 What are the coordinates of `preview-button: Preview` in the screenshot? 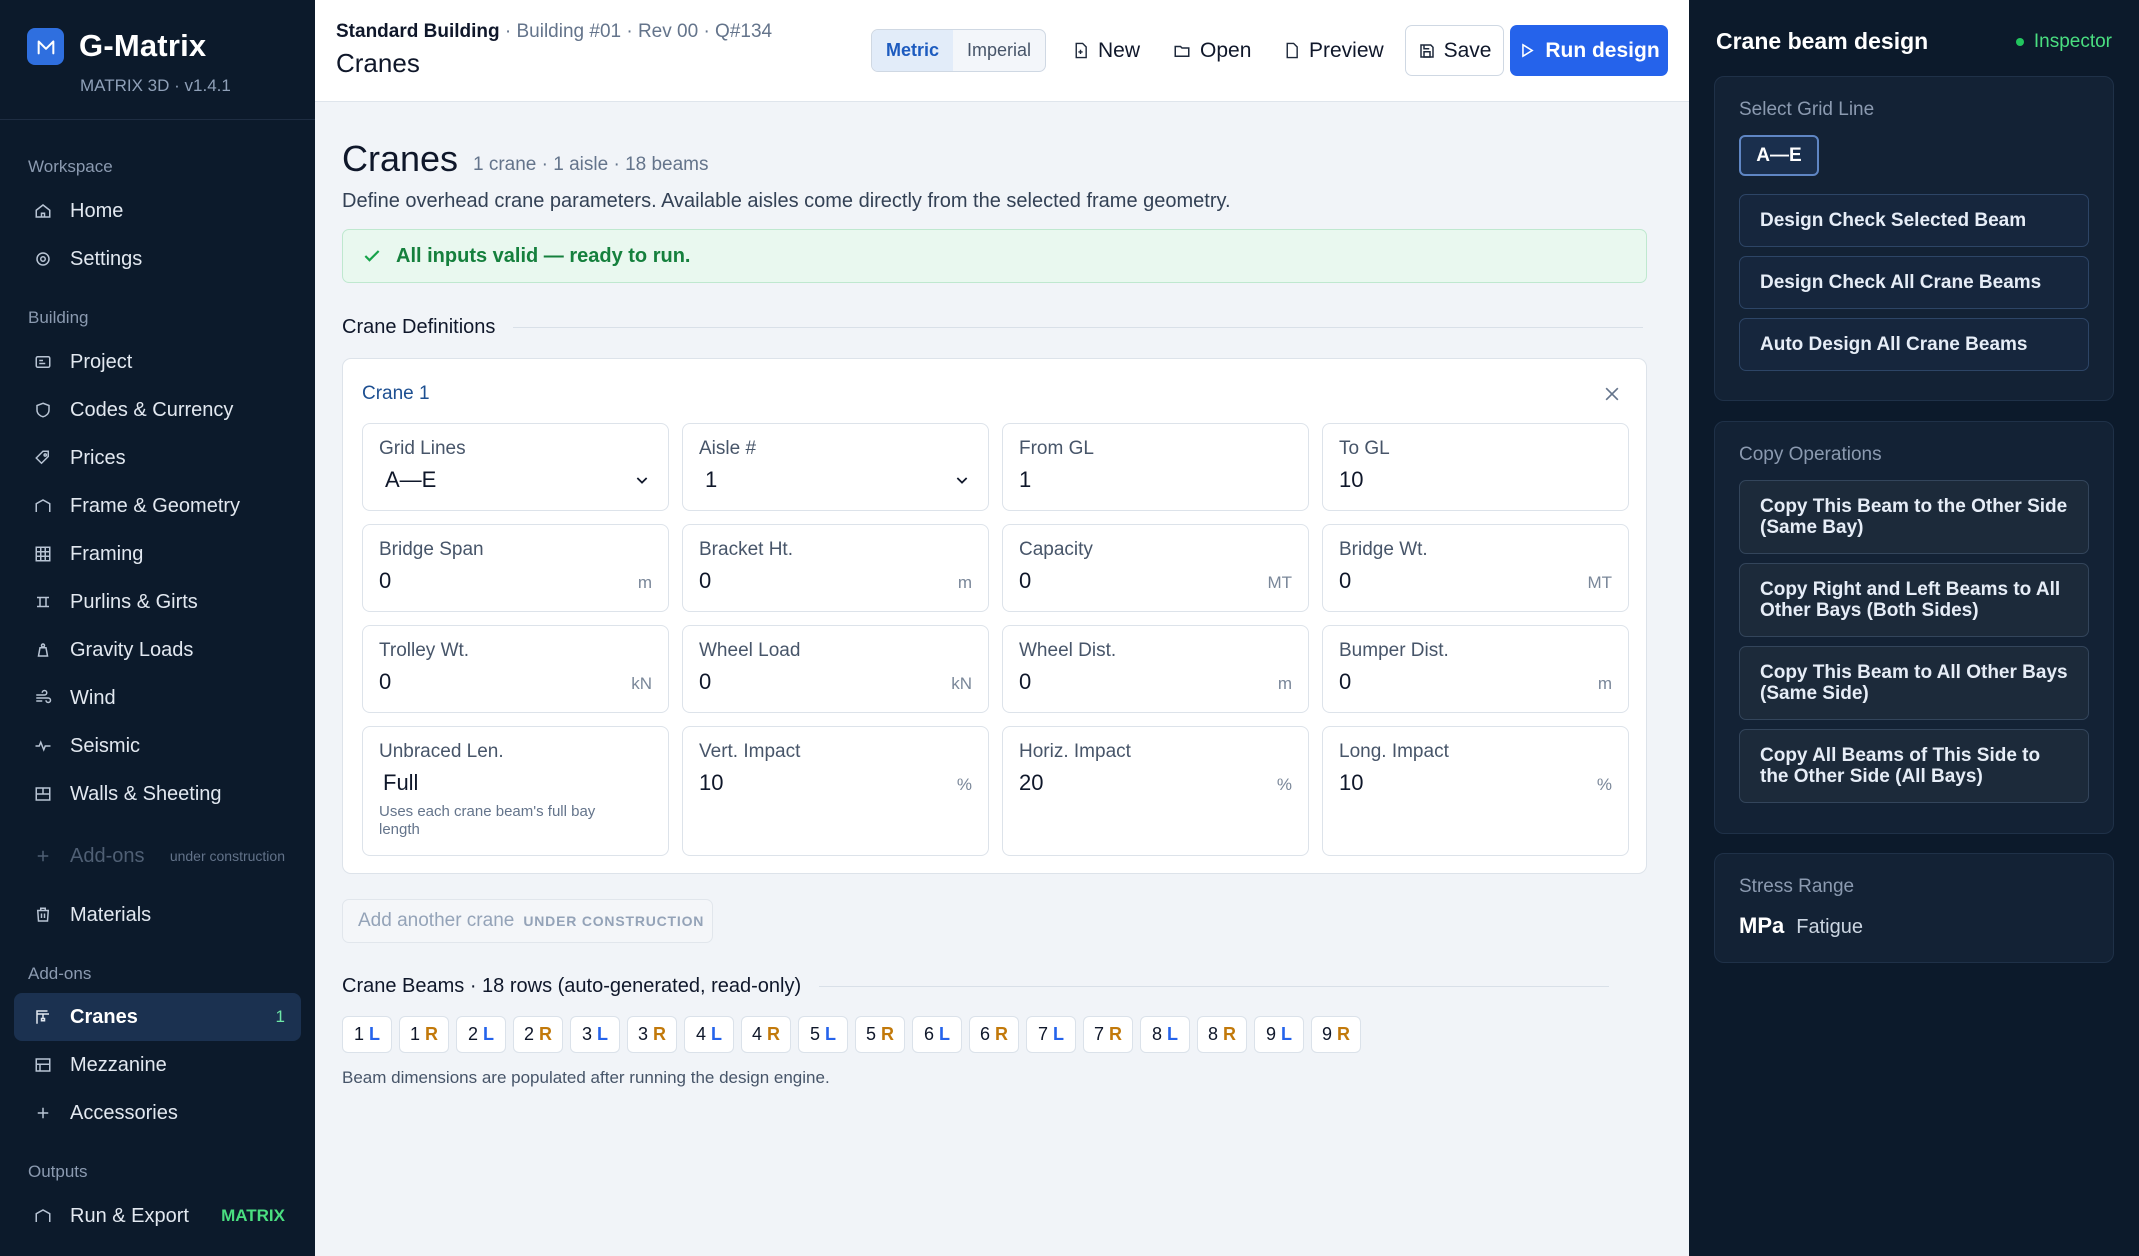 It's located at (1333, 50).